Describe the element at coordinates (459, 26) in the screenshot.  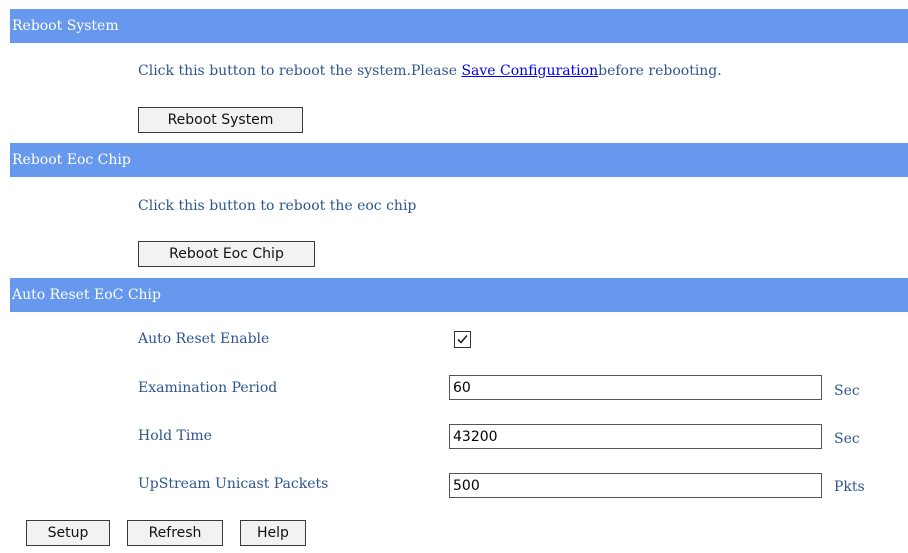
I see `reboot-system-header: Reboot System` at that location.